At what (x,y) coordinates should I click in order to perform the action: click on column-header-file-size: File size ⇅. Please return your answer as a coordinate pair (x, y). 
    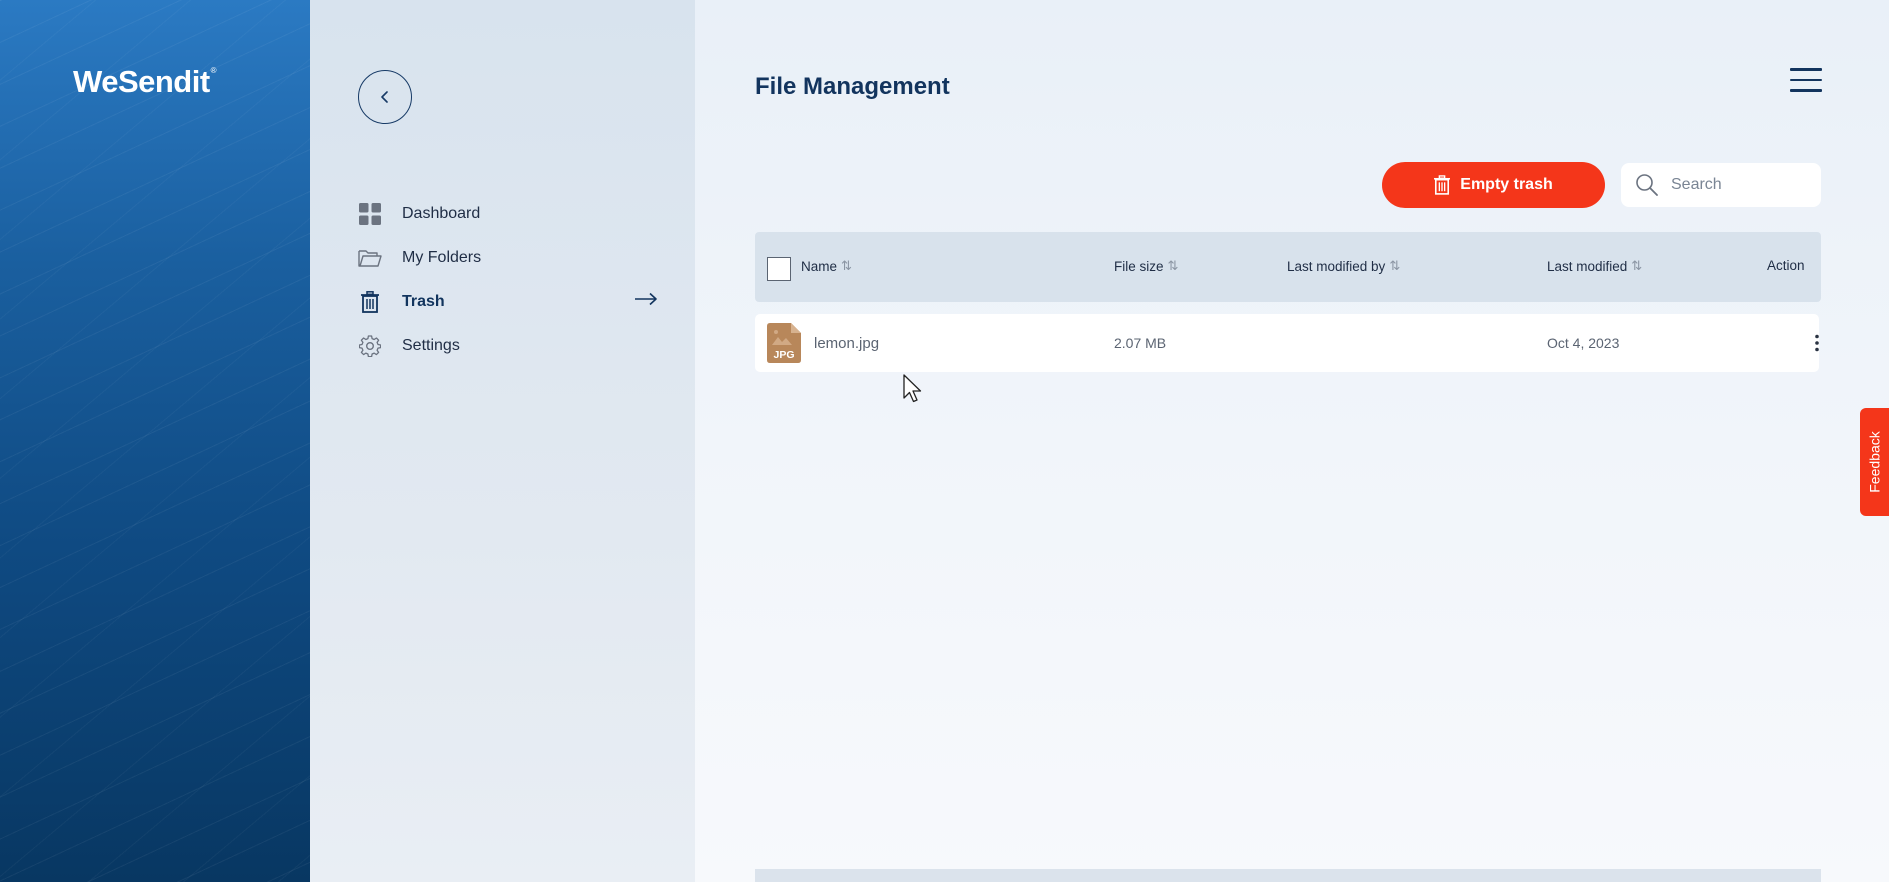
    Looking at the image, I should click on (1146, 266).